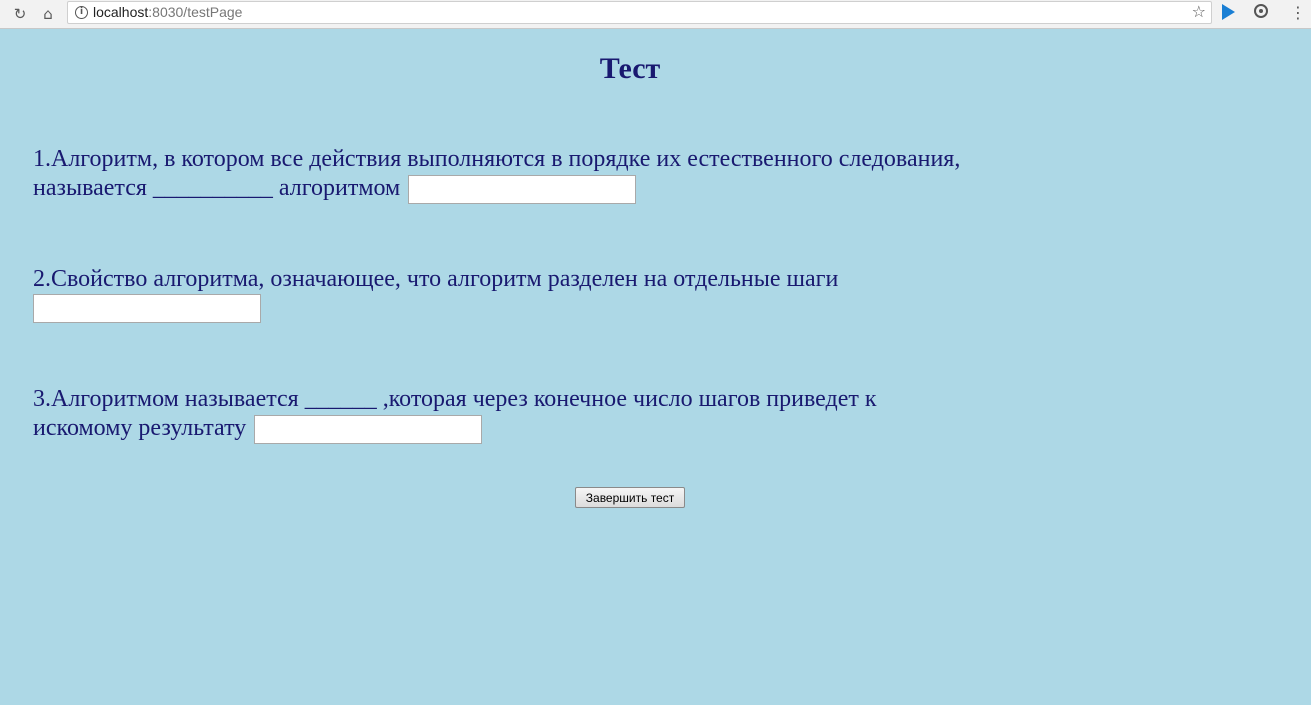 This screenshot has width=1311, height=705. I want to click on browser-toolbar: ↻ ⌂ i localhost:8030/testPage ☆ ⋮, so click(655, 14).